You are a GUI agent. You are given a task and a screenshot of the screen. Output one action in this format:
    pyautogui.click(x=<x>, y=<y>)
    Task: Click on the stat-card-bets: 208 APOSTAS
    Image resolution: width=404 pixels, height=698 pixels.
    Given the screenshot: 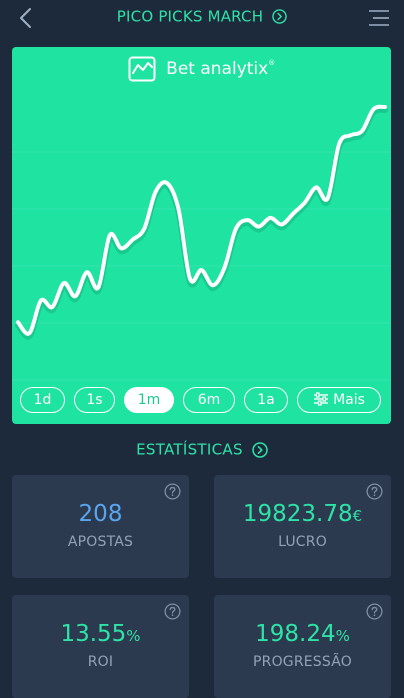 What is the action you would take?
    pyautogui.click(x=100, y=526)
    